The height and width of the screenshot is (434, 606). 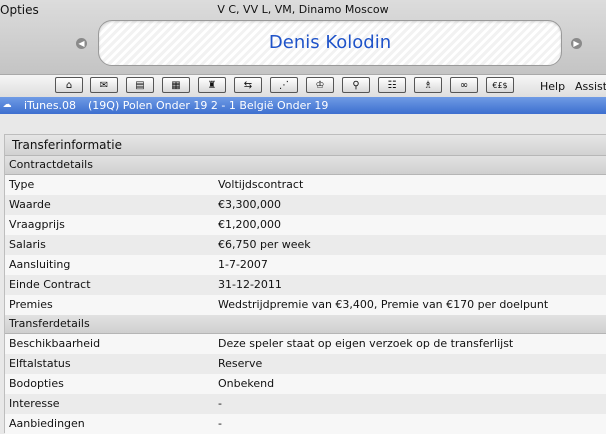 I want to click on home-icon: ⌂, so click(x=69, y=85).